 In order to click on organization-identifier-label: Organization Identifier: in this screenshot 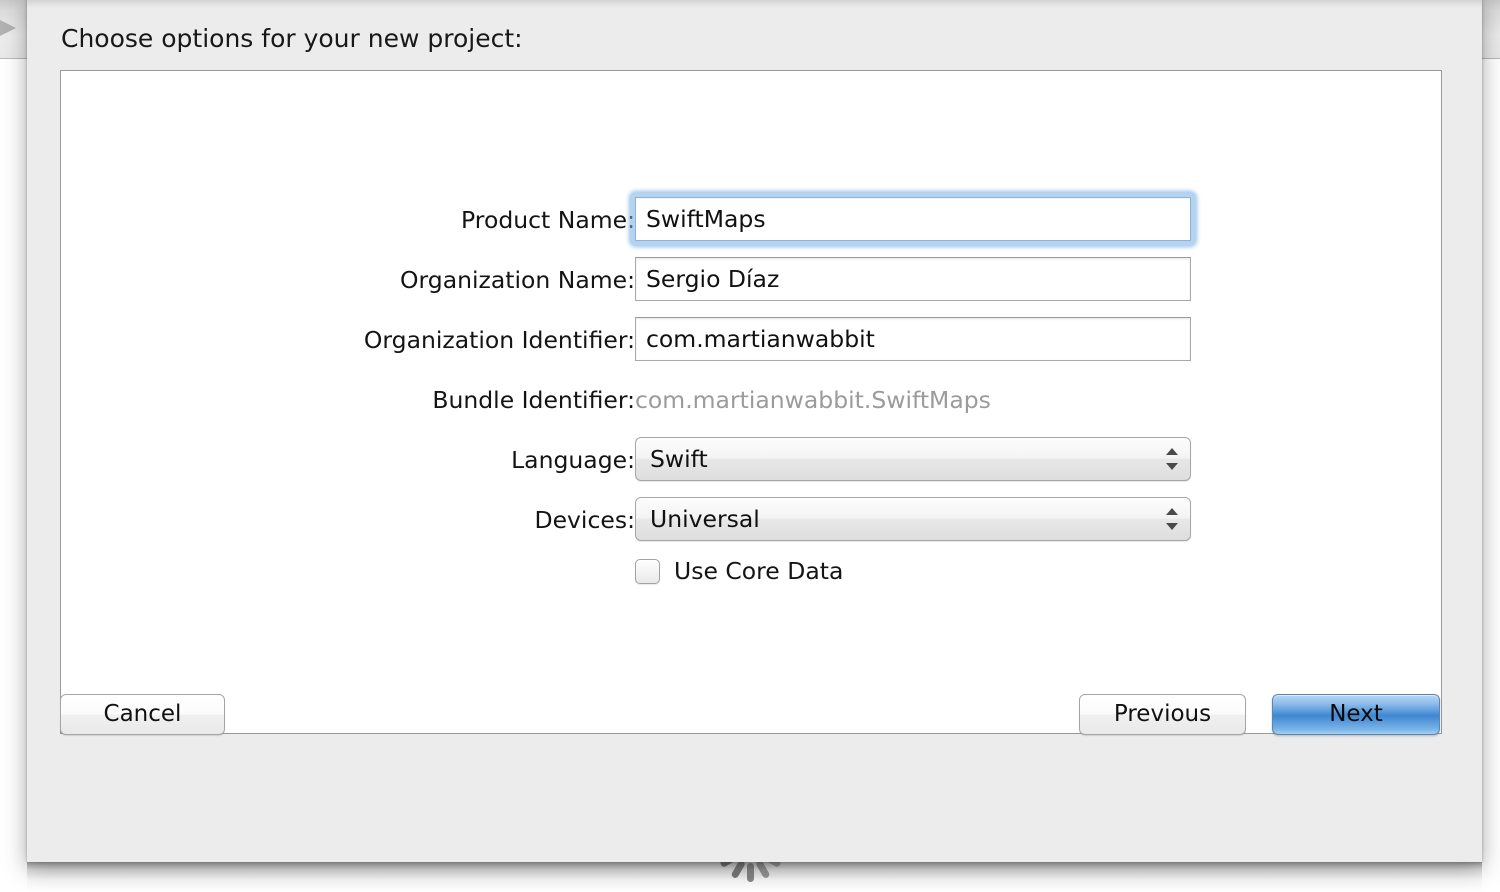, I will do `click(499, 340)`.